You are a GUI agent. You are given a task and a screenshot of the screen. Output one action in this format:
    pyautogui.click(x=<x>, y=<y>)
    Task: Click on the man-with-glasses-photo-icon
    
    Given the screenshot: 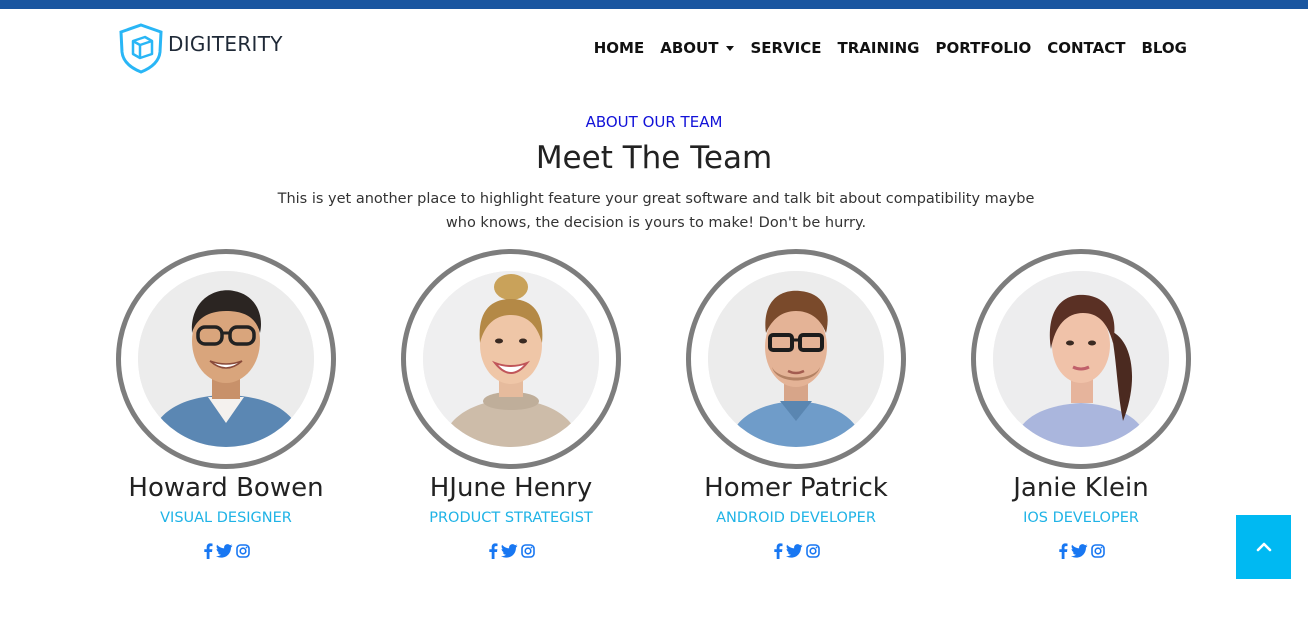 What is the action you would take?
    pyautogui.click(x=226, y=359)
    